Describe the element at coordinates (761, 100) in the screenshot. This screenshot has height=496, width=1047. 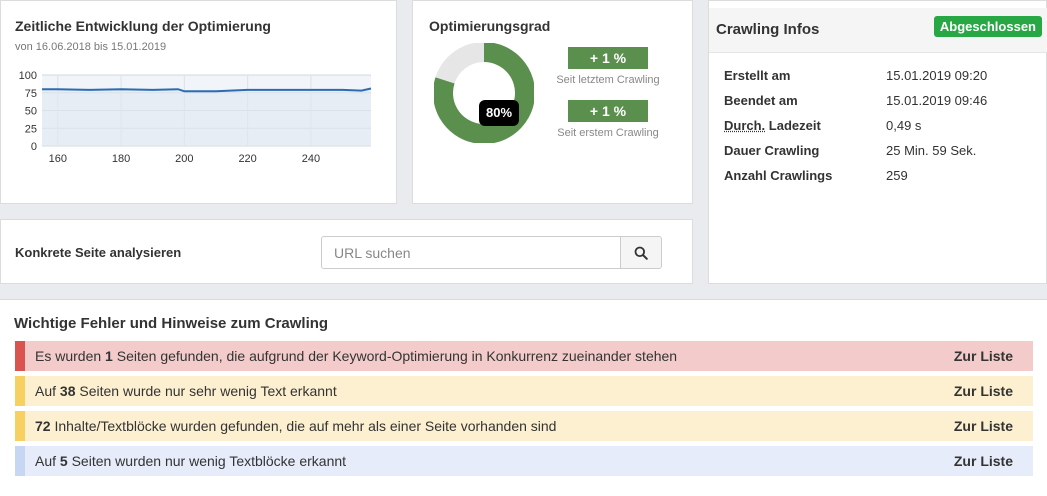
I see `finished-label: Beendet am` at that location.